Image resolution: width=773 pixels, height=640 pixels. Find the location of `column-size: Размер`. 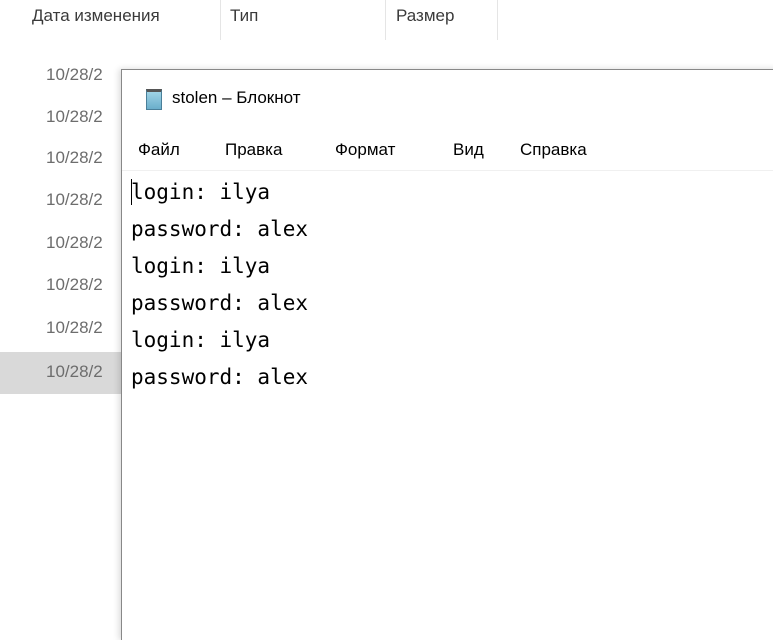

column-size: Размер is located at coordinates (425, 16).